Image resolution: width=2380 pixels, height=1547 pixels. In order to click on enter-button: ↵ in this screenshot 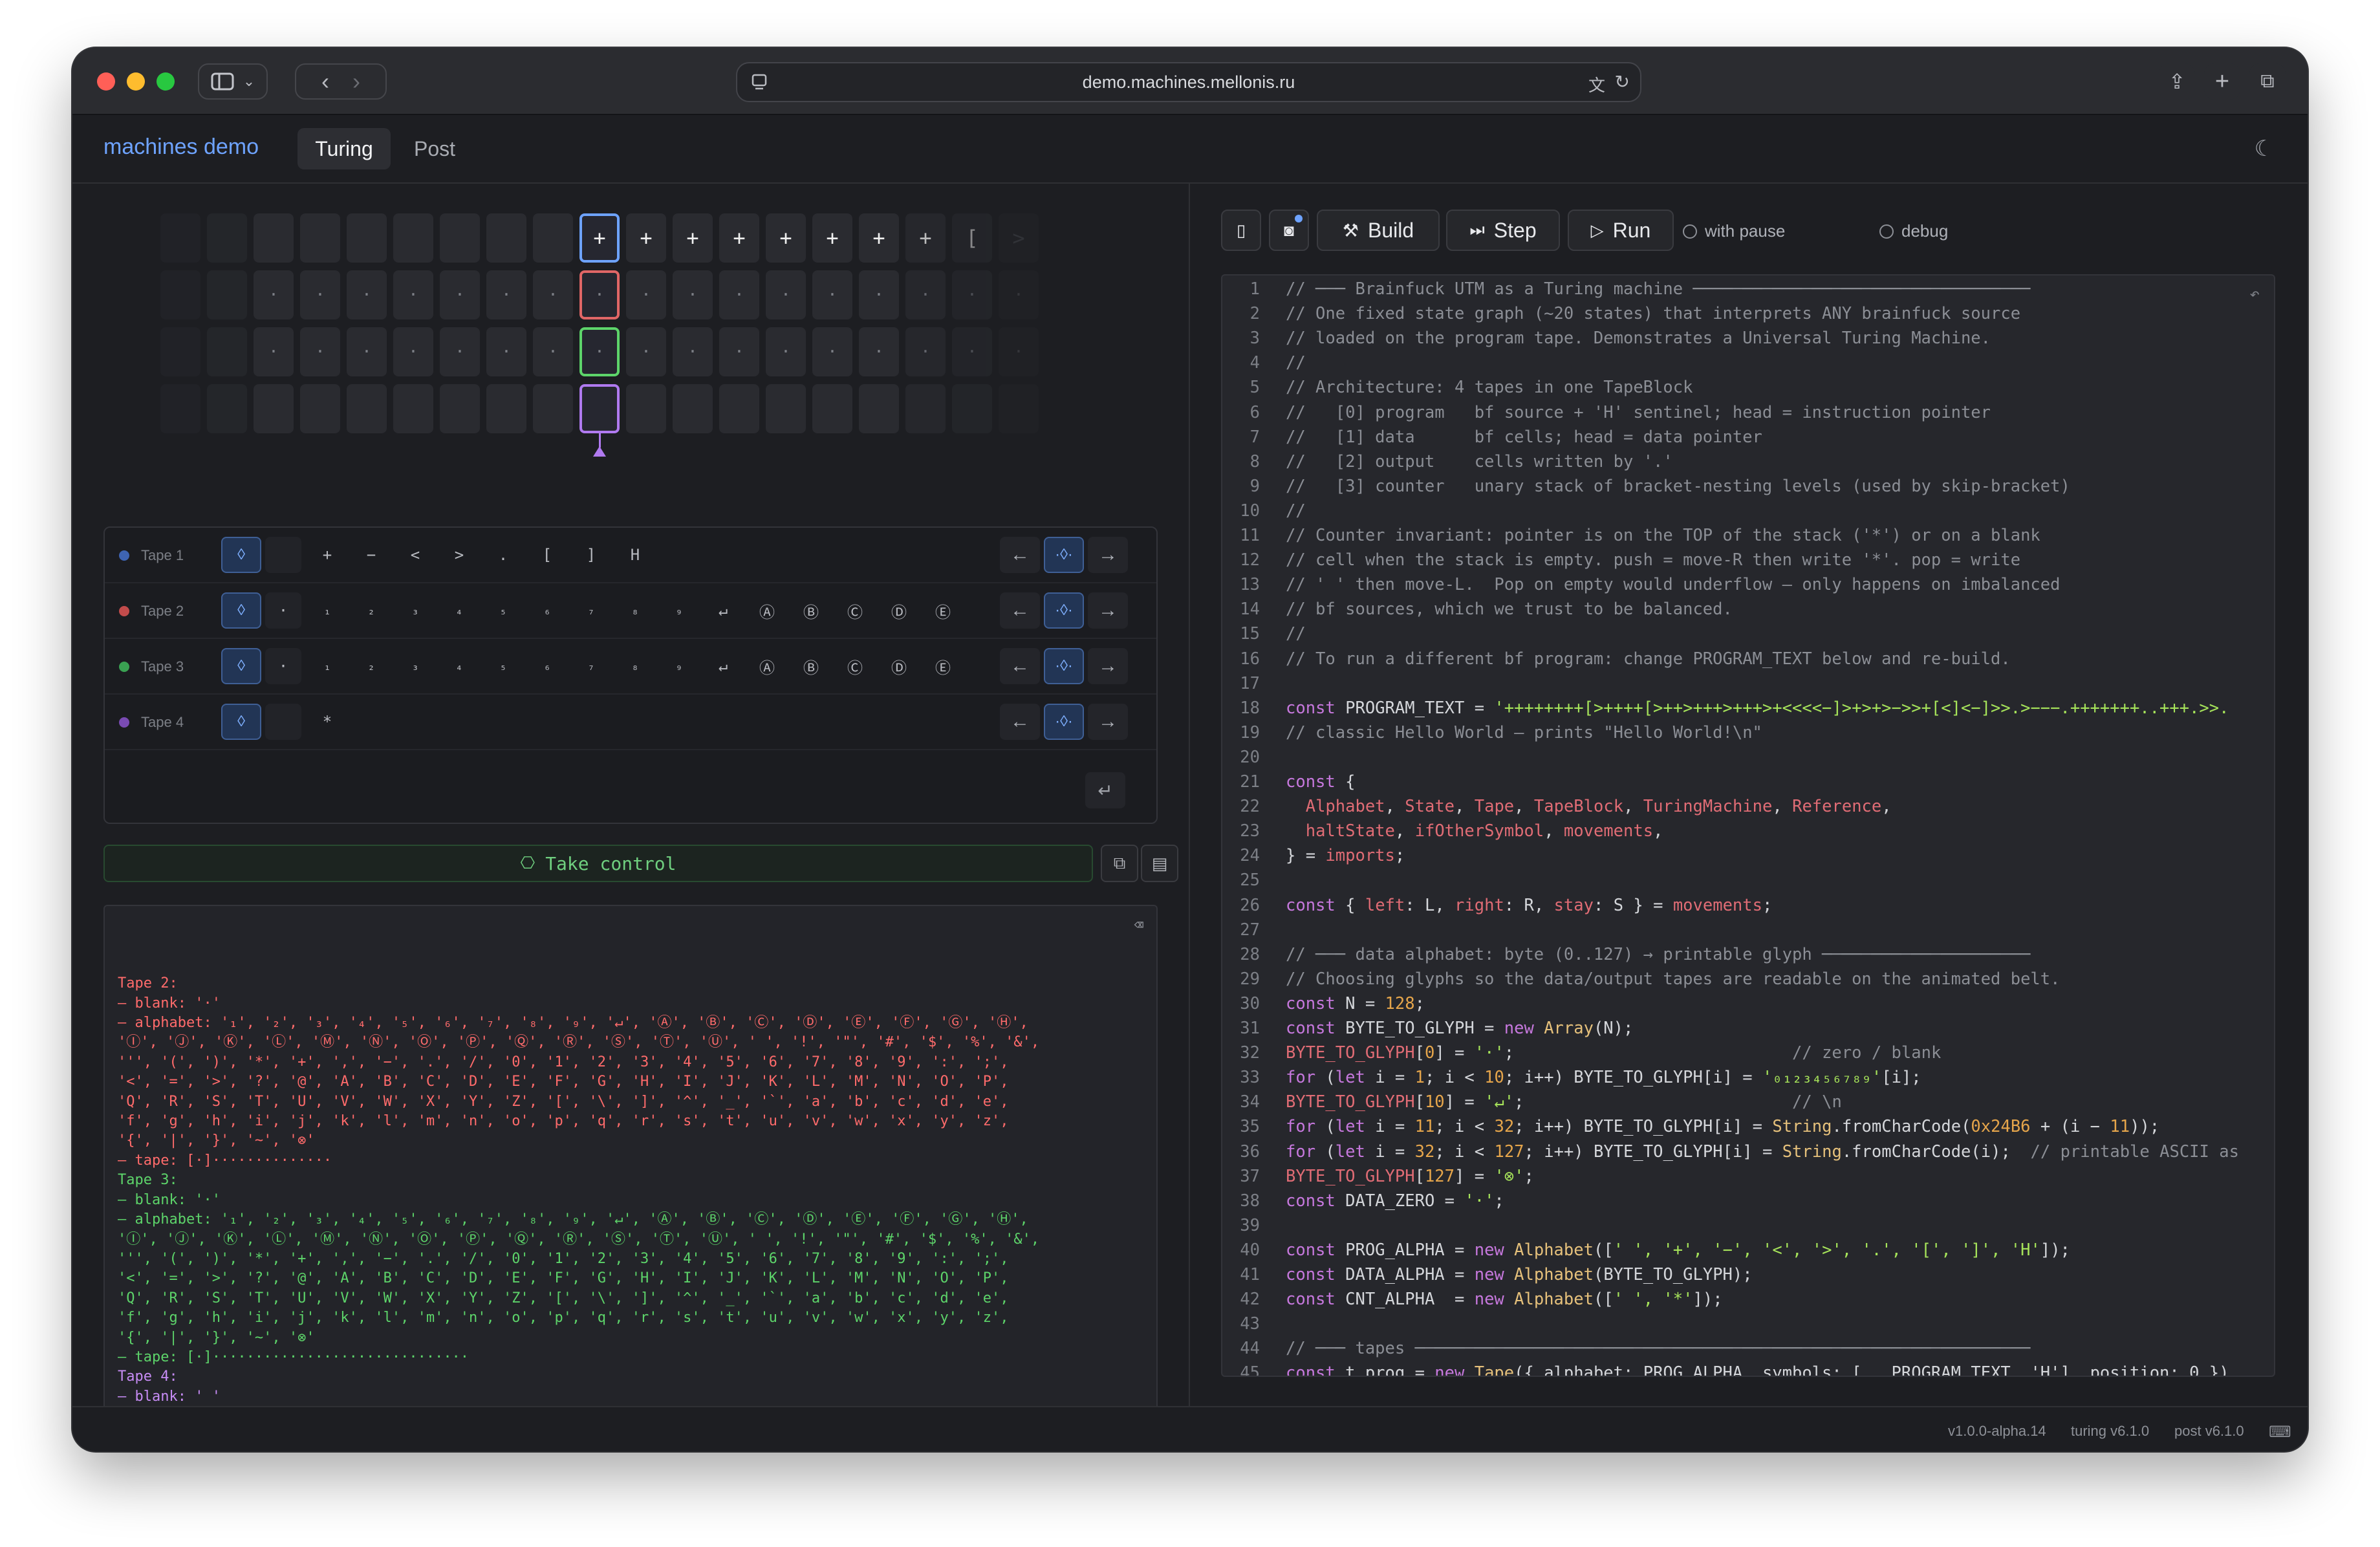, I will do `click(1105, 790)`.